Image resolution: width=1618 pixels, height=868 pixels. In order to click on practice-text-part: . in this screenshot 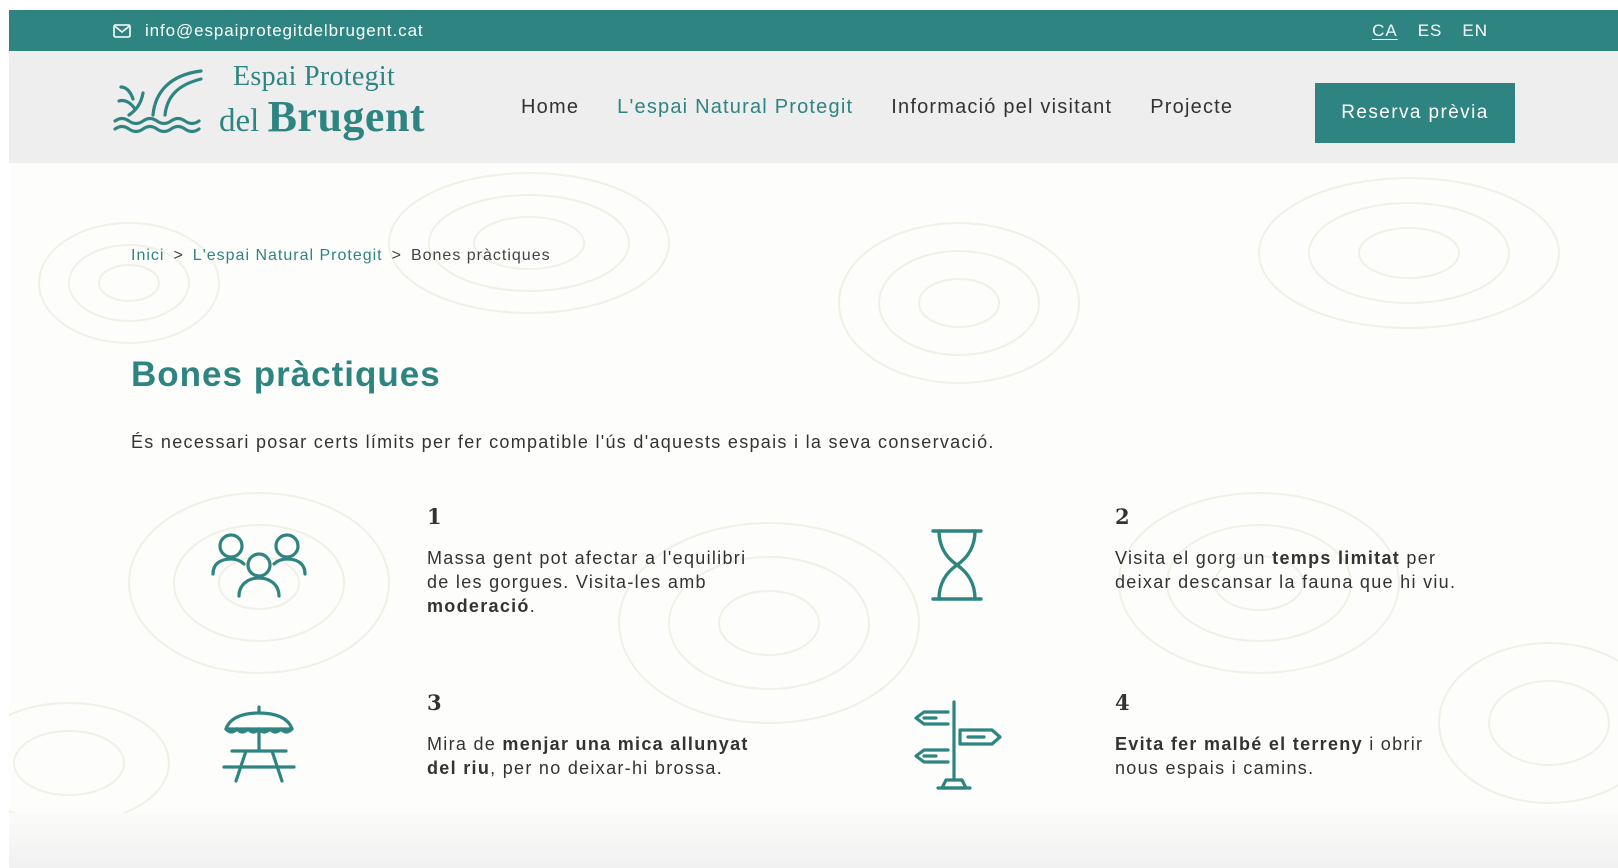, I will do `click(533, 606)`.